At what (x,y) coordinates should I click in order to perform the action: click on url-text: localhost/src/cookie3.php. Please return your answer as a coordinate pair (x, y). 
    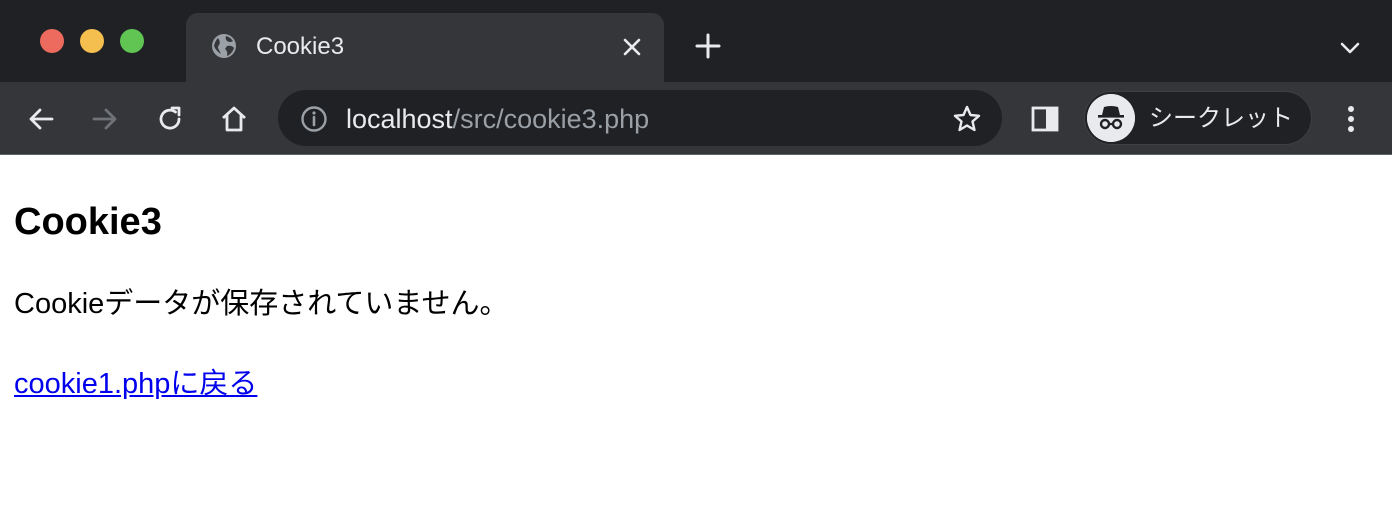
    Looking at the image, I should click on (497, 119).